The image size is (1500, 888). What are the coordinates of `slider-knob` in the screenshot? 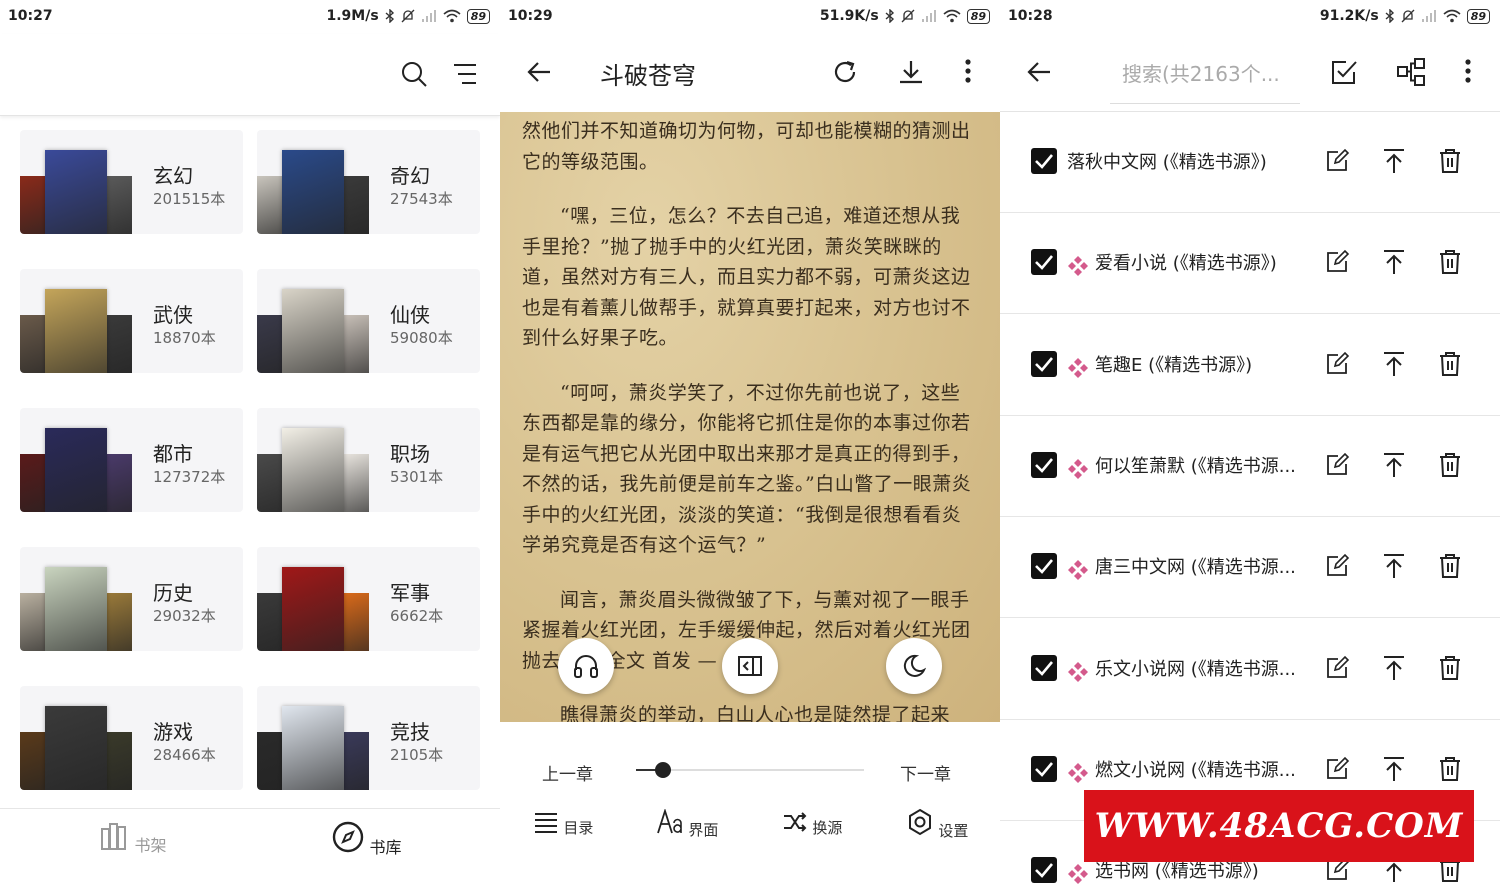 It's located at (663, 770).